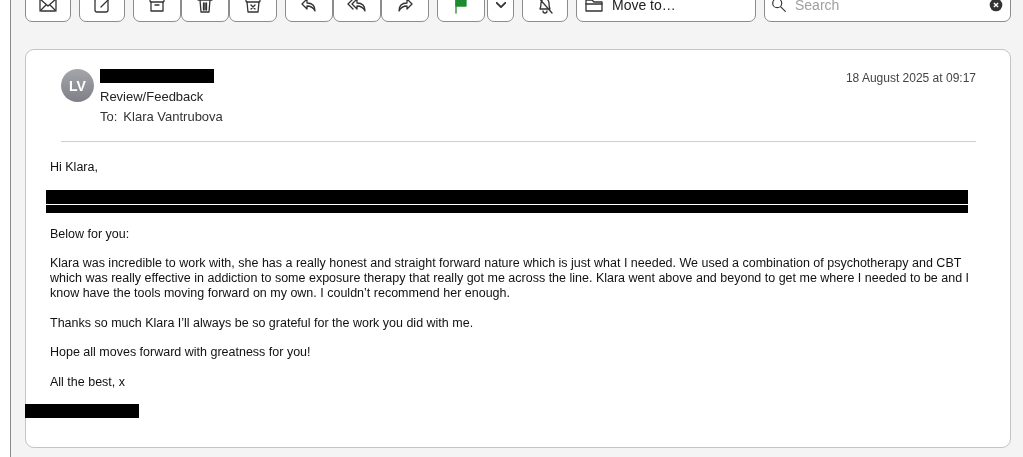 The width and height of the screenshot is (1023, 457). Describe the element at coordinates (181, 352) in the screenshot. I see `body-paragraph: Hope all moves forward with greatness for you!` at that location.